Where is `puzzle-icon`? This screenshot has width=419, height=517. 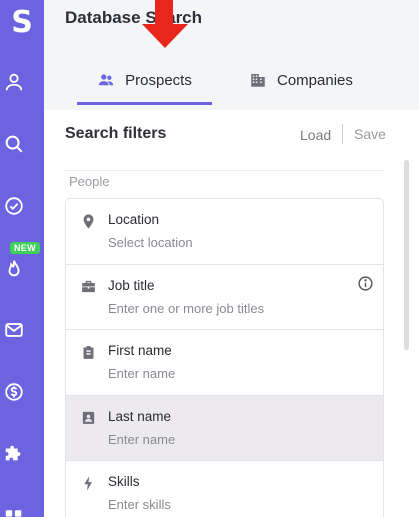 puzzle-icon is located at coordinates (14, 454).